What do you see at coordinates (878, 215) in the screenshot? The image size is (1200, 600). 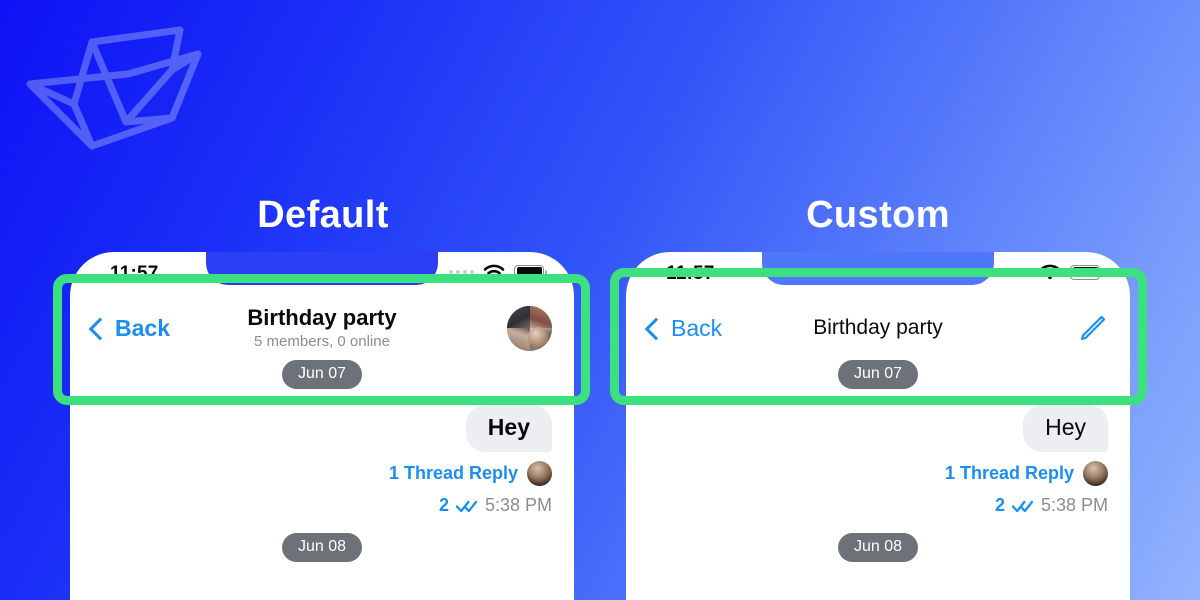 I see `panel-title-custom: Custom` at bounding box center [878, 215].